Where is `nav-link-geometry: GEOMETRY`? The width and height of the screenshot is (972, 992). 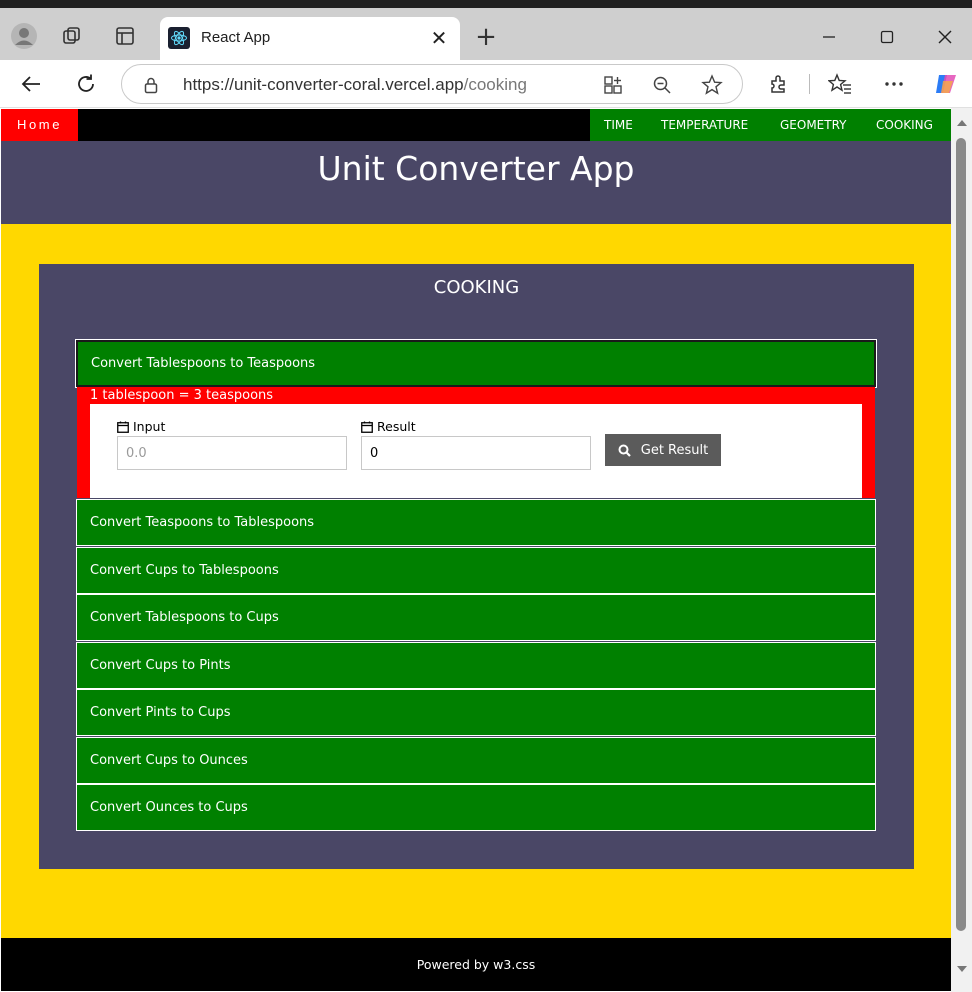 nav-link-geometry: GEOMETRY is located at coordinates (813, 125).